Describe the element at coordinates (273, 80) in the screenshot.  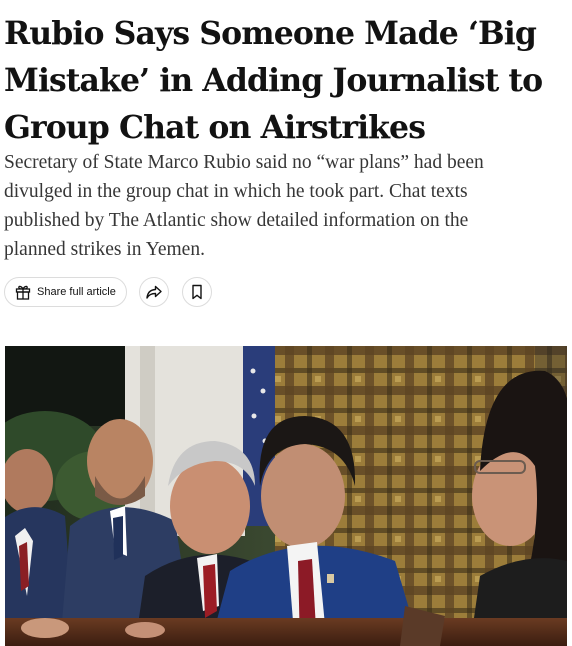
I see `headline-line: Mistake’ in Adding Journalist to` at that location.